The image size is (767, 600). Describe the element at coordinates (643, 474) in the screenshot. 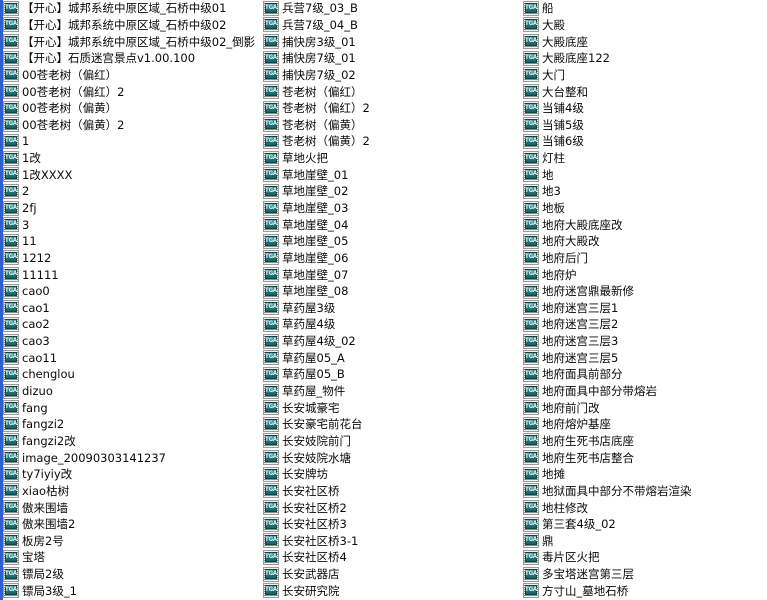

I see `file-list-item: TGA 地摊` at that location.